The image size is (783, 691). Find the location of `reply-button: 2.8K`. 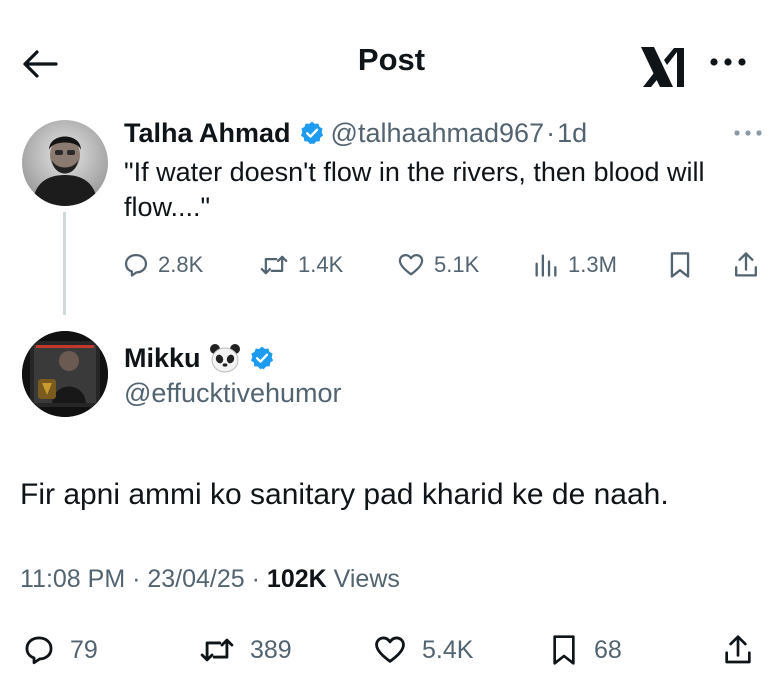

reply-button: 2.8K is located at coordinates (162, 265).